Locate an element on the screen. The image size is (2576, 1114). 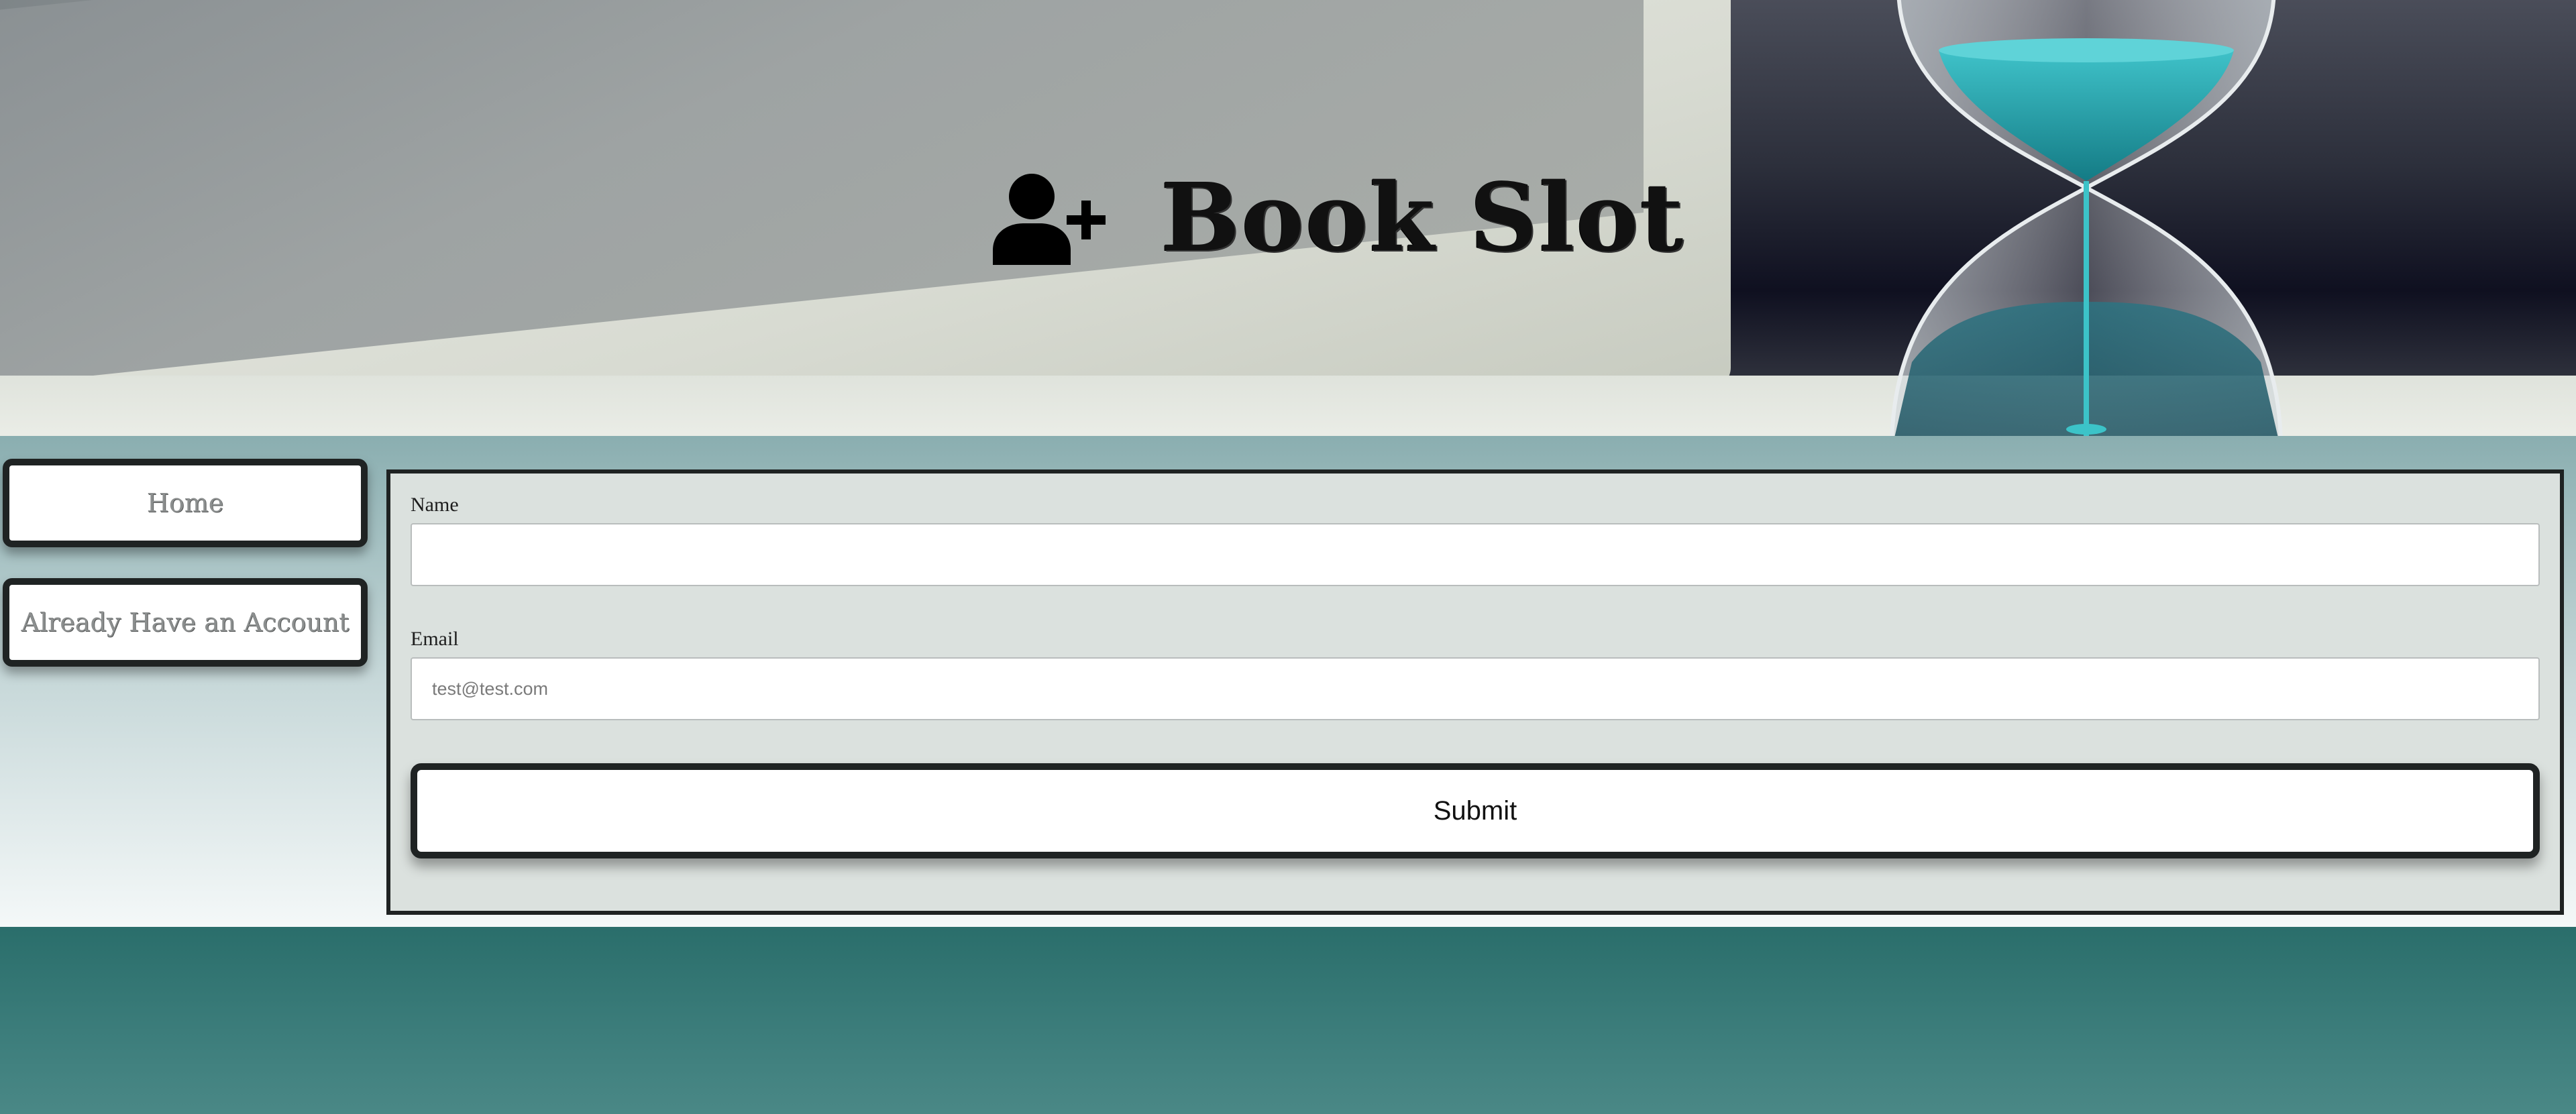
page-title: Book Slot is located at coordinates (1423, 218).